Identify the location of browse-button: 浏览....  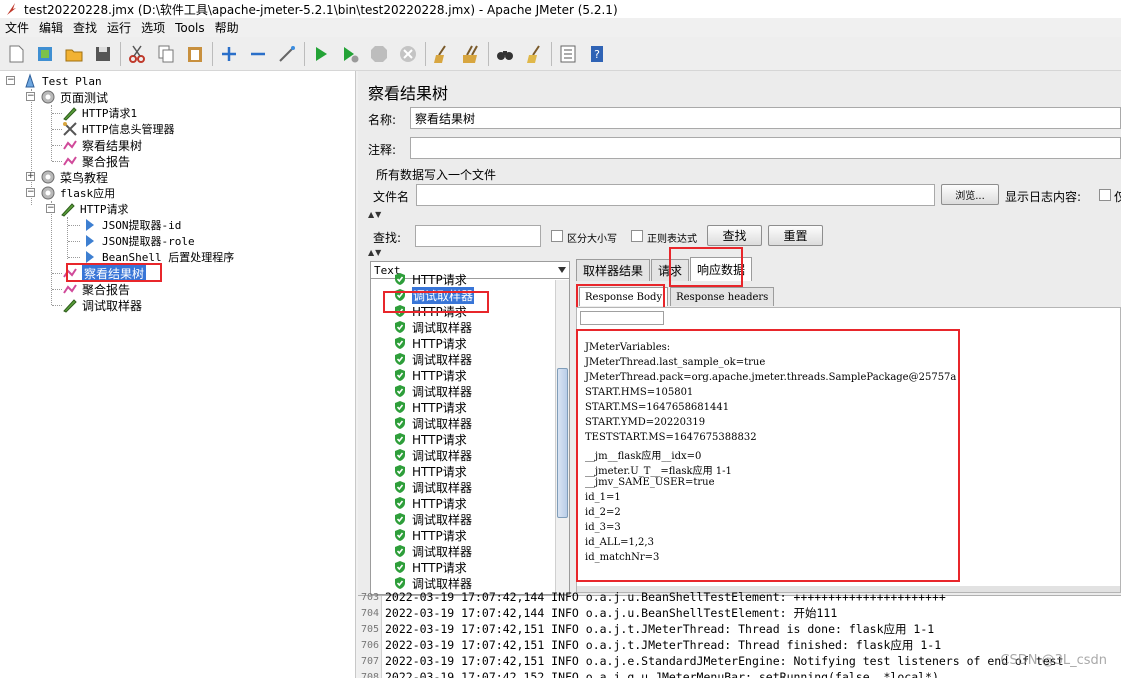
(970, 194).